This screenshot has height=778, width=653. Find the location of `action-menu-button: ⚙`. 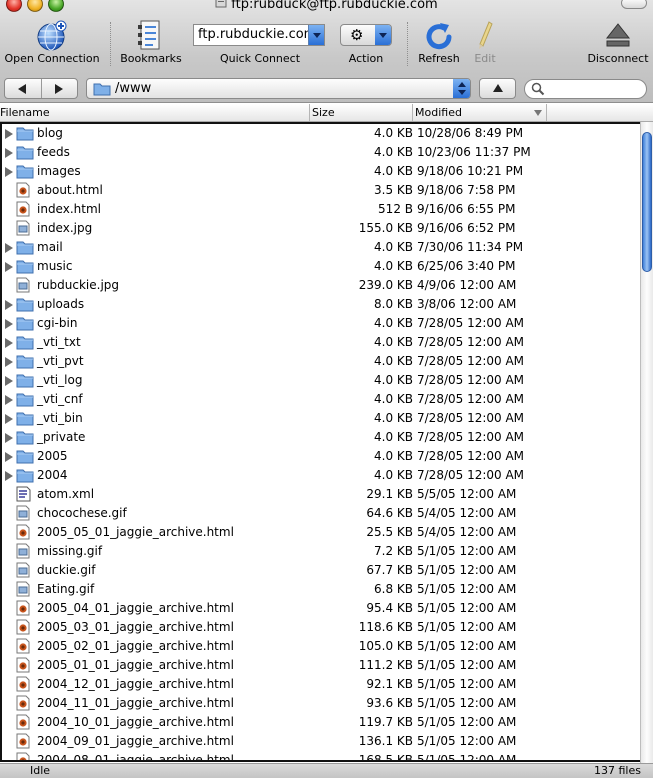

action-menu-button: ⚙ is located at coordinates (366, 35).